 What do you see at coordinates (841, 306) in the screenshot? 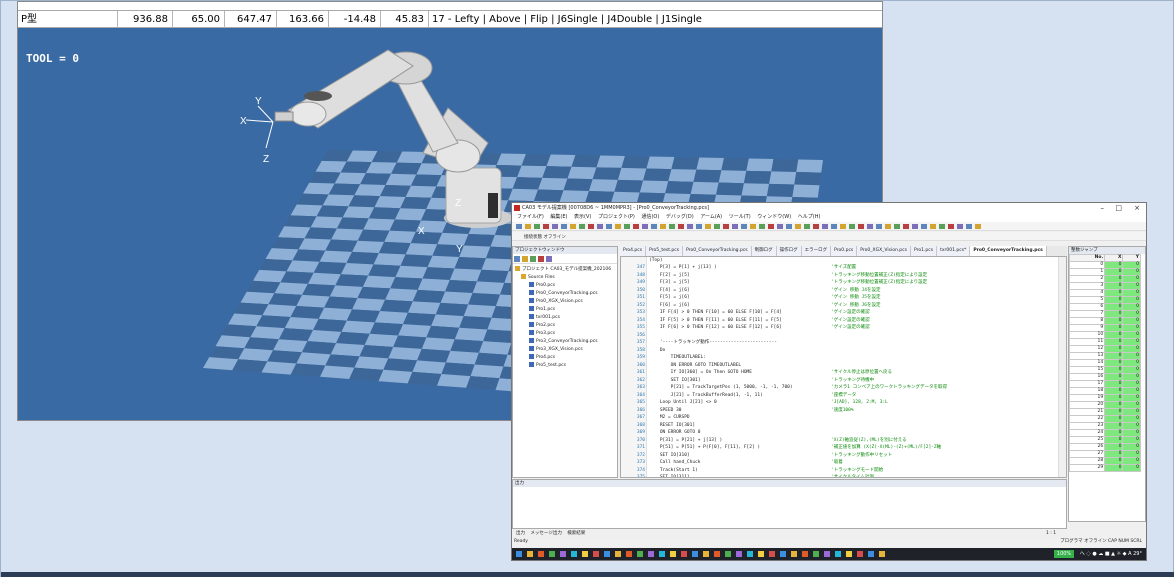
I see `code-line: 352 F[6] = j[6] 'ゲイン 移動 J6を設定` at bounding box center [841, 306].